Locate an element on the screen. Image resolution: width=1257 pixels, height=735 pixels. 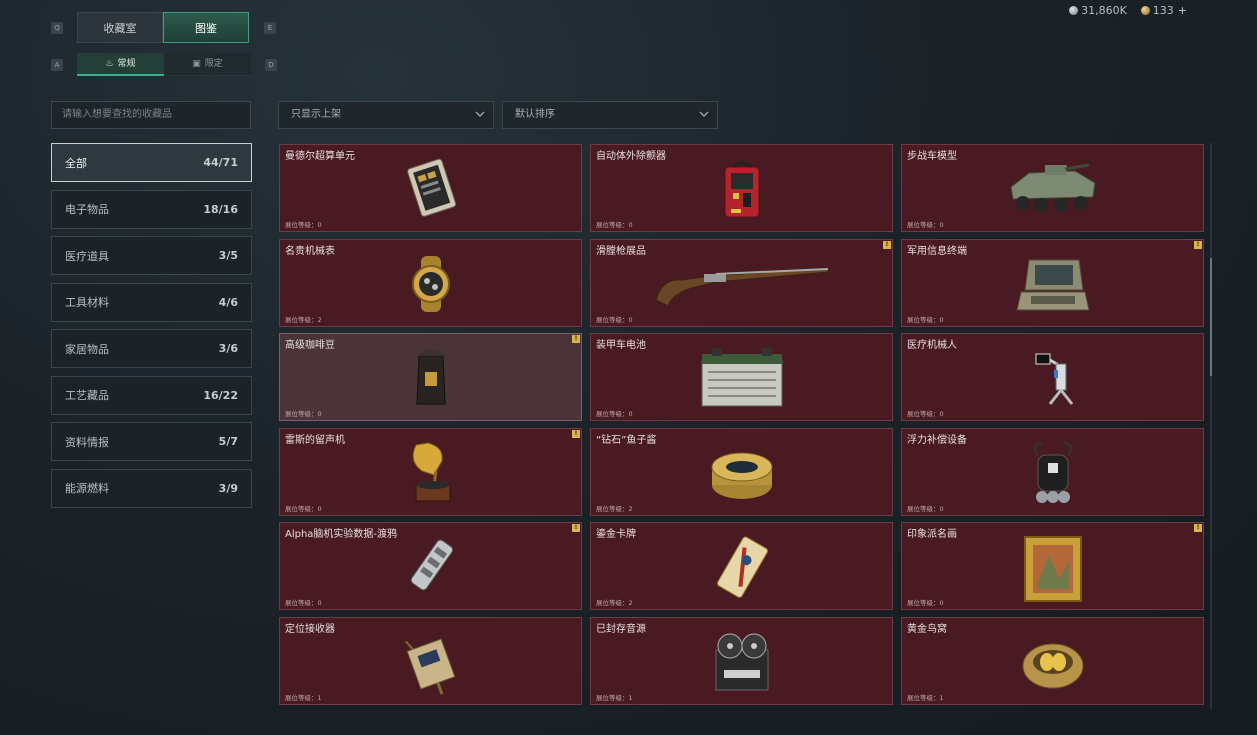
main-tabs: 收藏室 图鉴 is located at coordinates (163, 27).